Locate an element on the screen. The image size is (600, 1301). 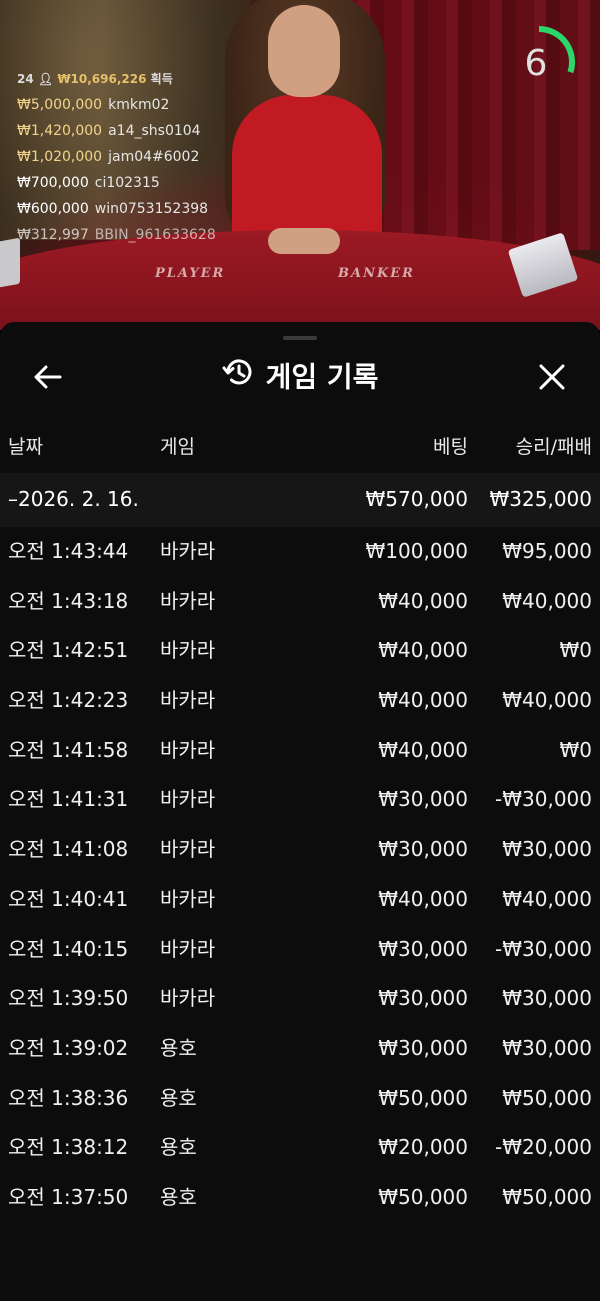
winners-header: 24 👤︎ ₩10,696,226 획득 is located at coordinates (116, 79).